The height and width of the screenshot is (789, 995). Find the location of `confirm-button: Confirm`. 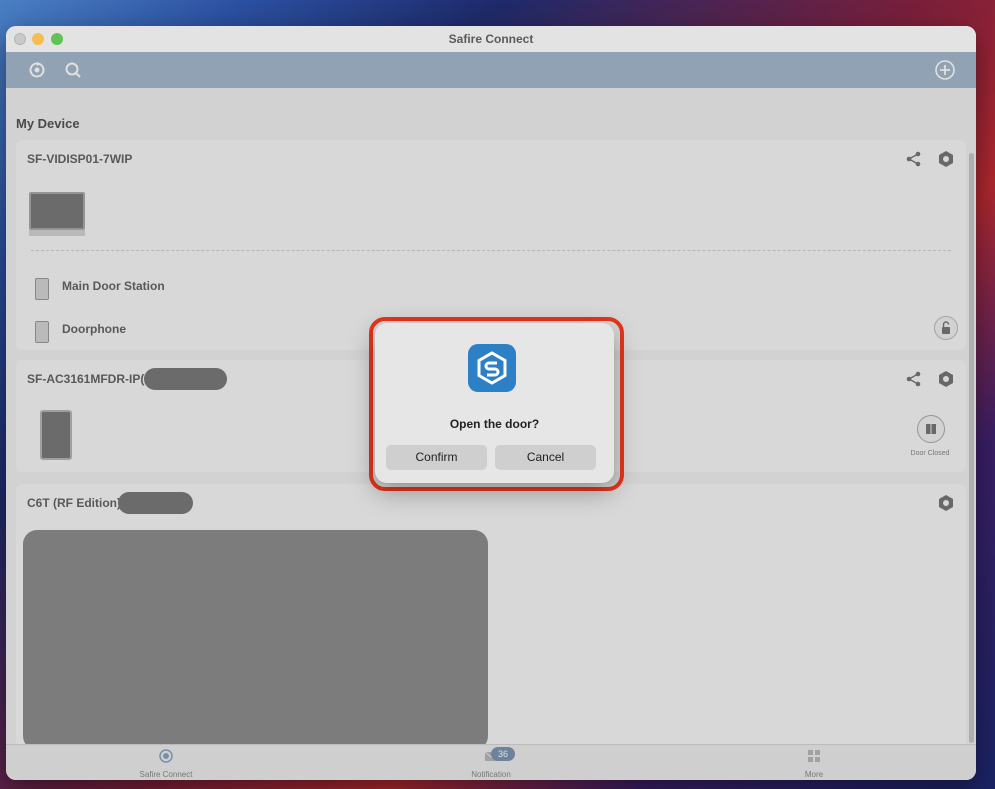

confirm-button: Confirm is located at coordinates (436, 457).